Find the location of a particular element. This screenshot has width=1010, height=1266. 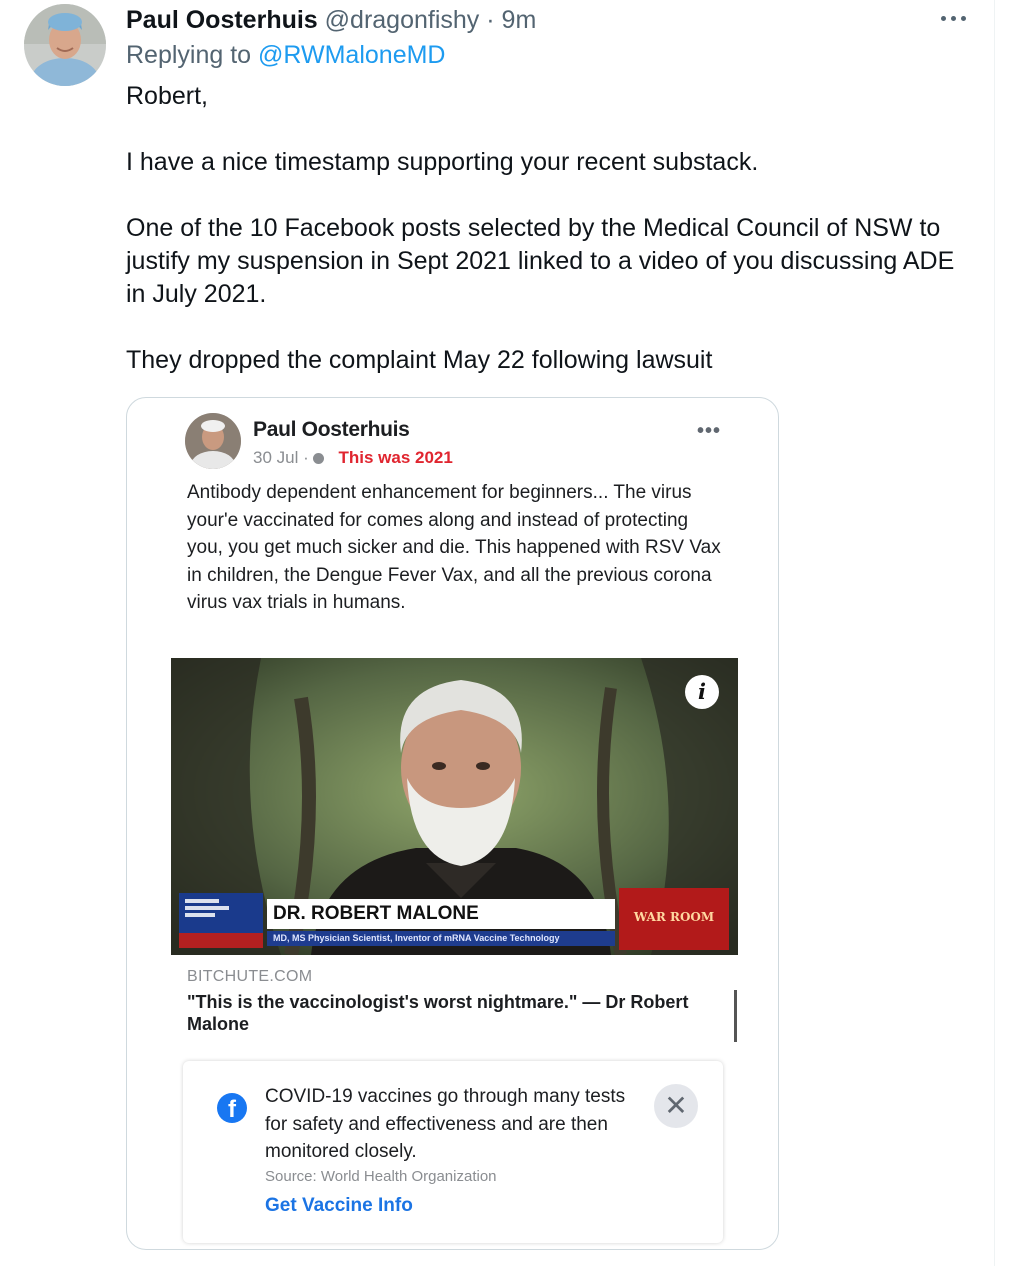

war-room-label: WAR ROOM is located at coordinates (674, 917).